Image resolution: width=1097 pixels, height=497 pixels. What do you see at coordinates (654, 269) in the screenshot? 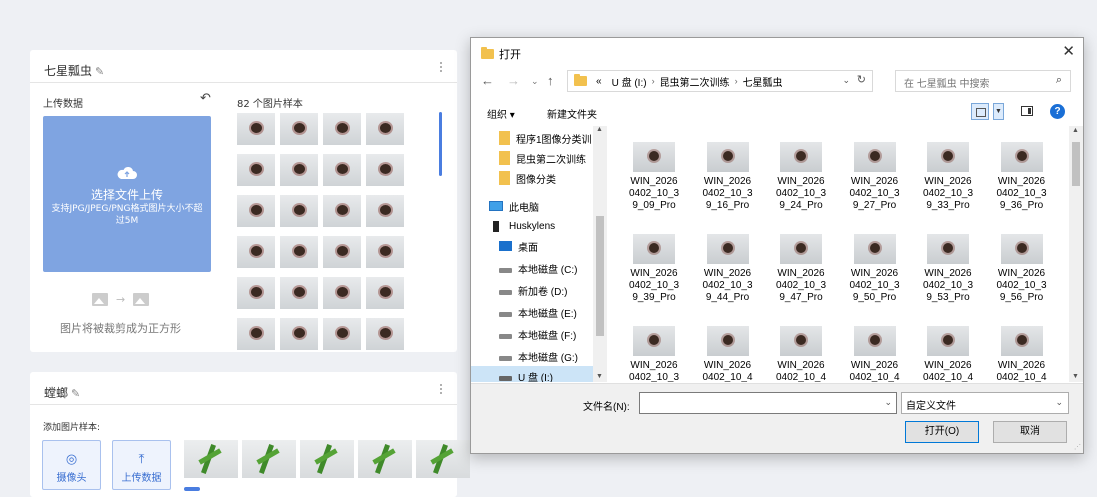
I see `file-item: WIN_2026 0402_10_3 9_39_Pro` at bounding box center [654, 269].